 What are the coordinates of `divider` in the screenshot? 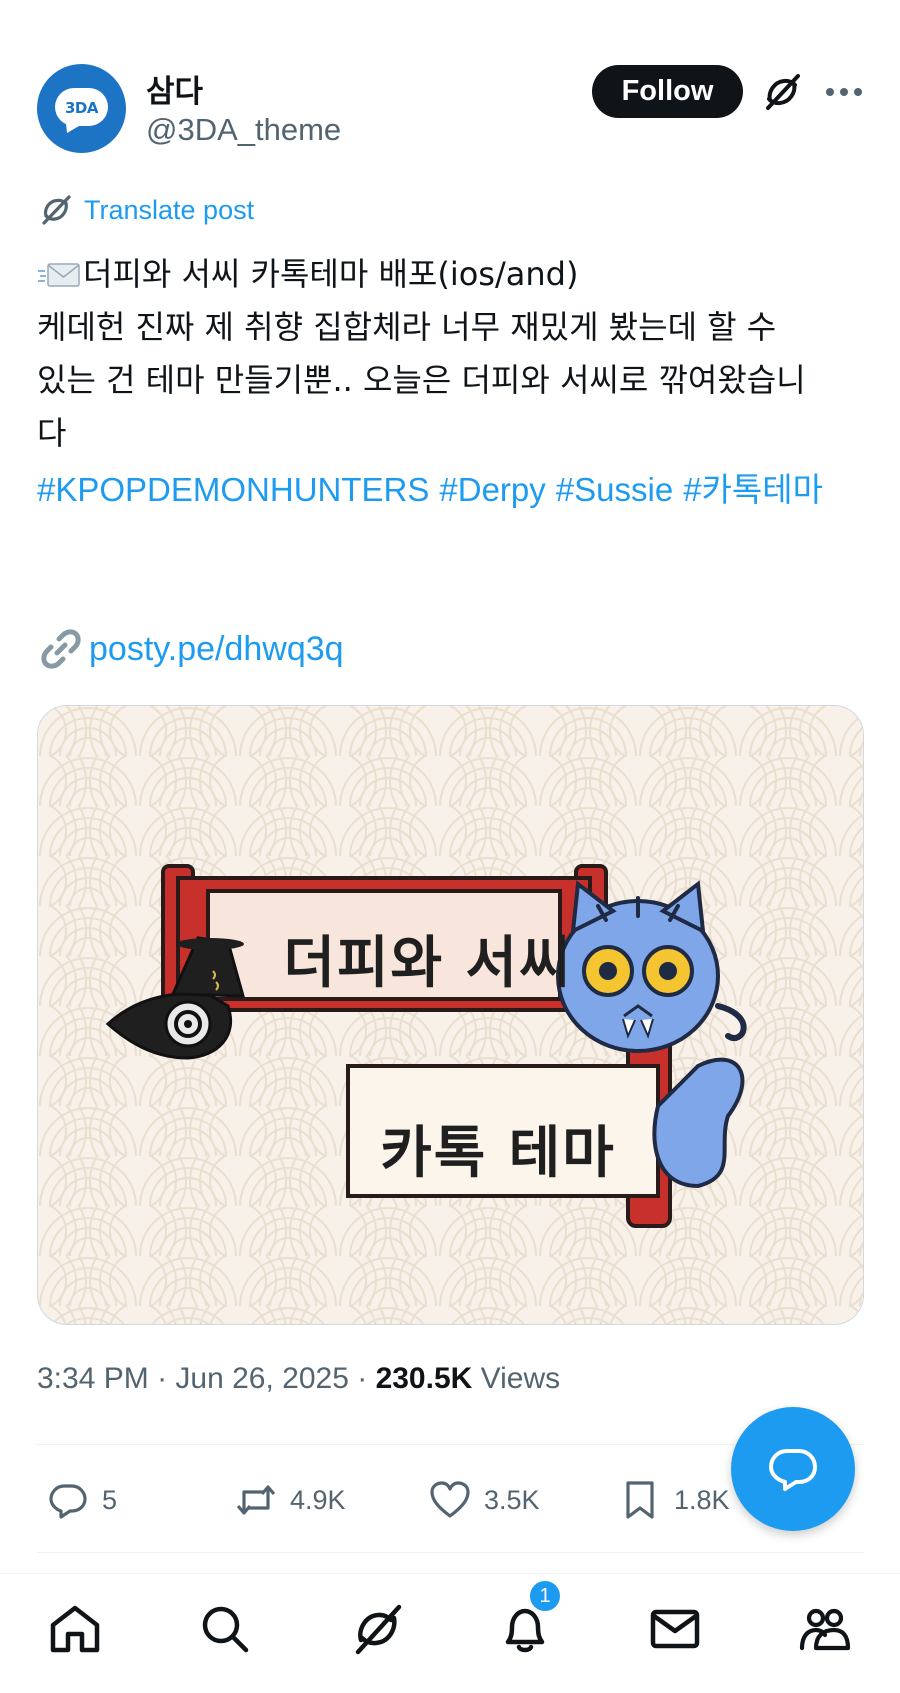 It's located at (450, 1552).